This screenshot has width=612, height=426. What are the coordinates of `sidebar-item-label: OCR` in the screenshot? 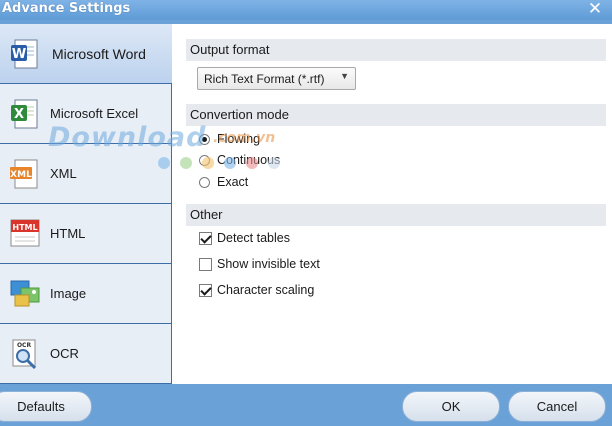 It's located at (64, 353).